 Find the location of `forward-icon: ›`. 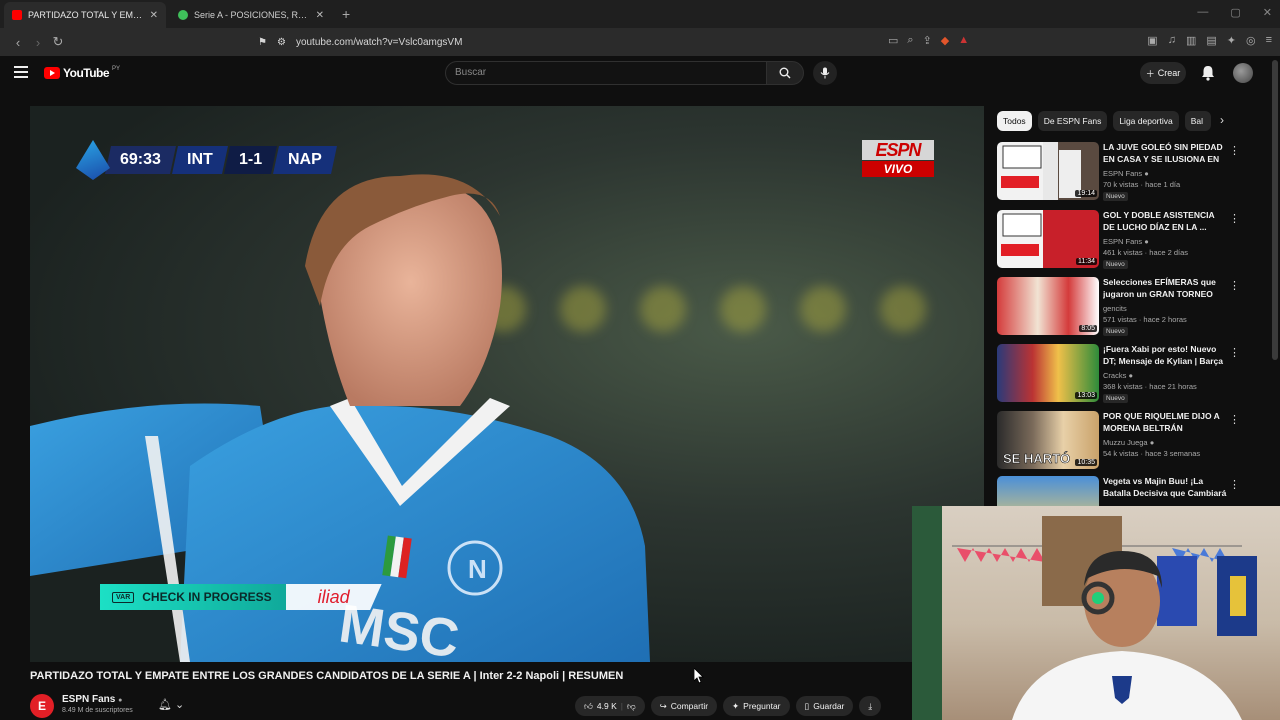

forward-icon: › is located at coordinates (38, 42).